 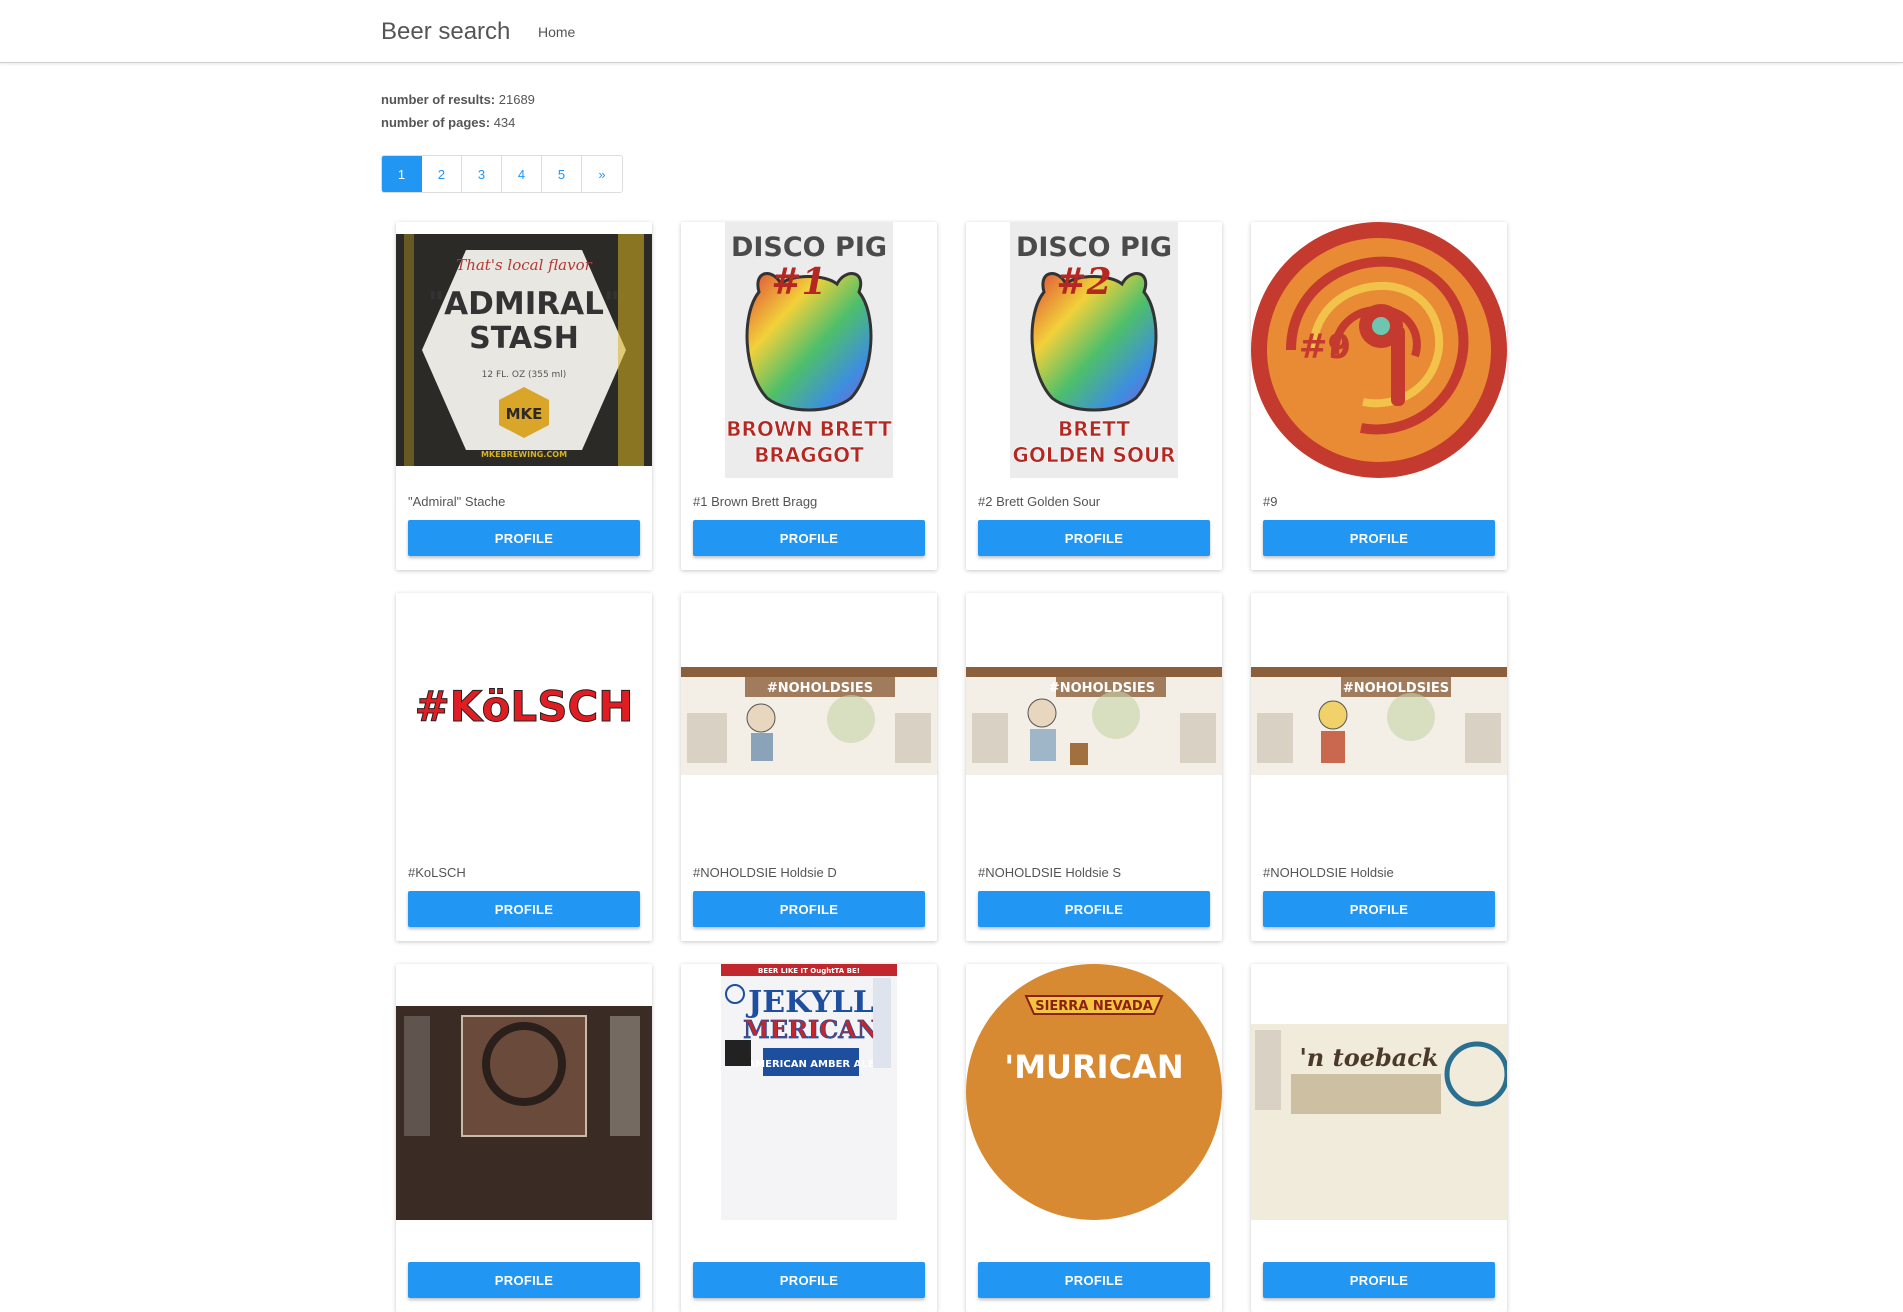 What do you see at coordinates (524, 265) in the screenshot?
I see `admiral-tagline: That's local flavor` at bounding box center [524, 265].